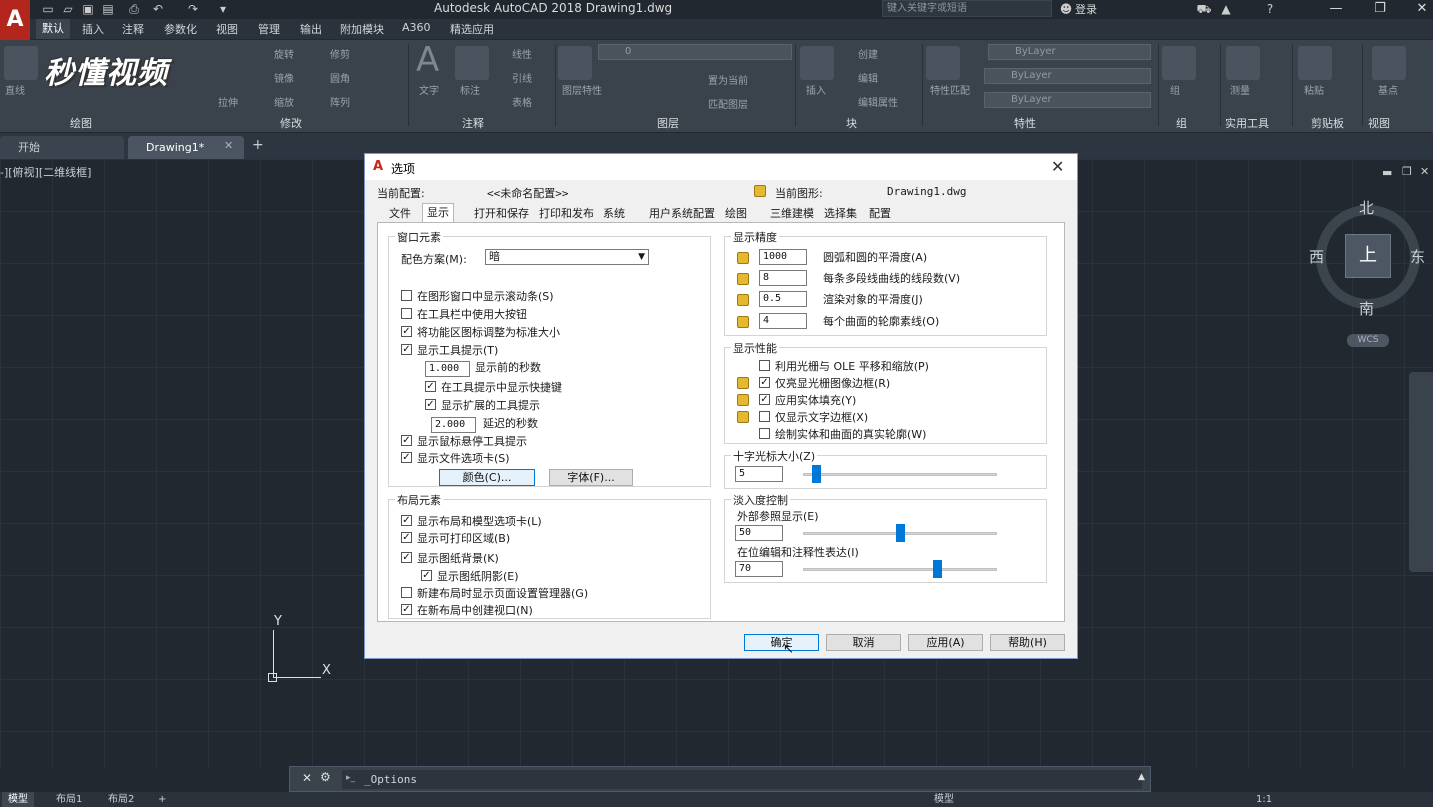  Describe the element at coordinates (307, 778) in the screenshot. I see `close-cmd-icon: ✕` at that location.